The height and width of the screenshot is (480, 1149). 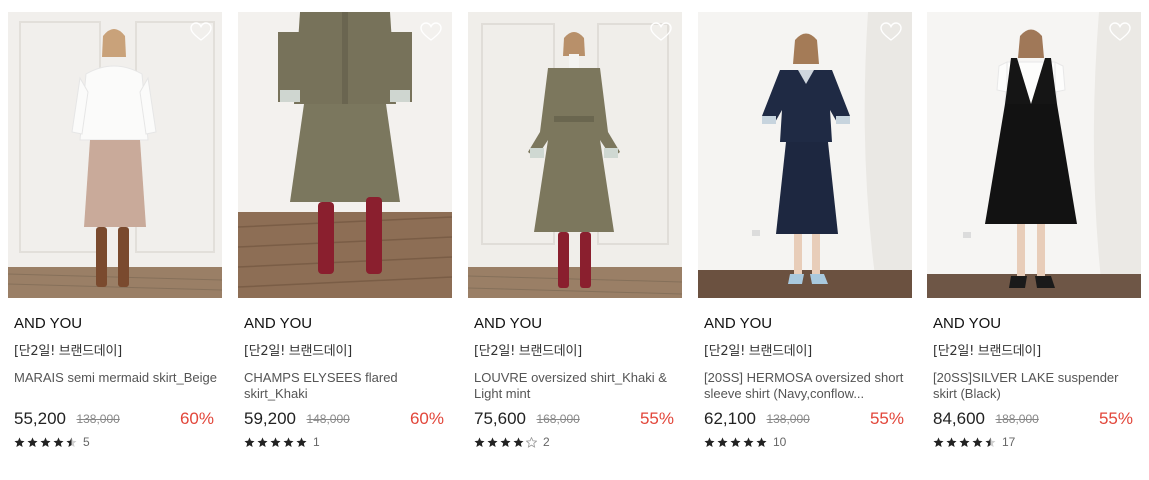 What do you see at coordinates (959, 418) in the screenshot?
I see `sale-price: 84,600` at bounding box center [959, 418].